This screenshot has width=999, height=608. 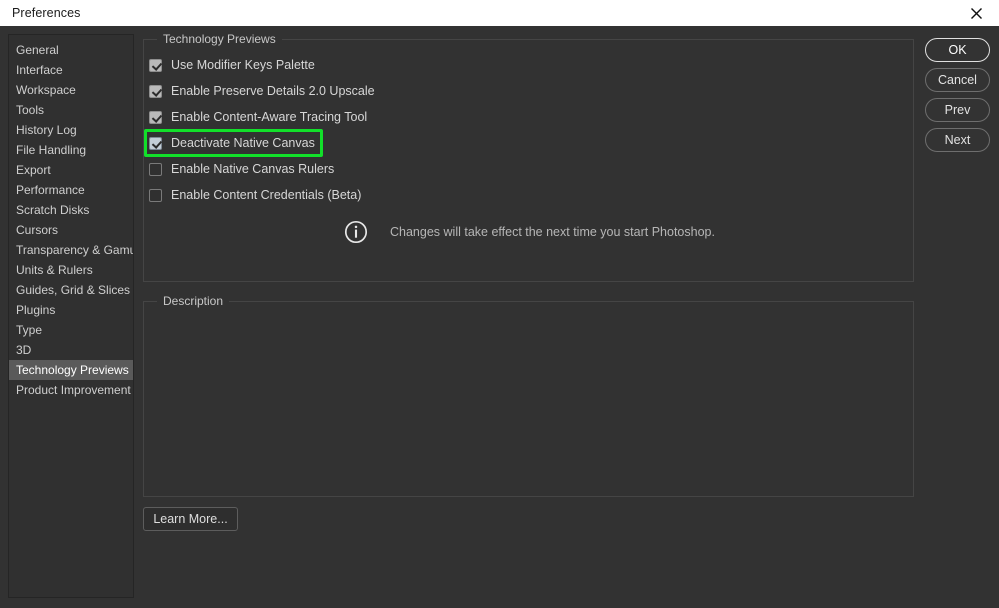 I want to click on checkbox-row-enable-native-canvas-rulers: Enable Native Canvas Rulers, so click(x=241, y=169).